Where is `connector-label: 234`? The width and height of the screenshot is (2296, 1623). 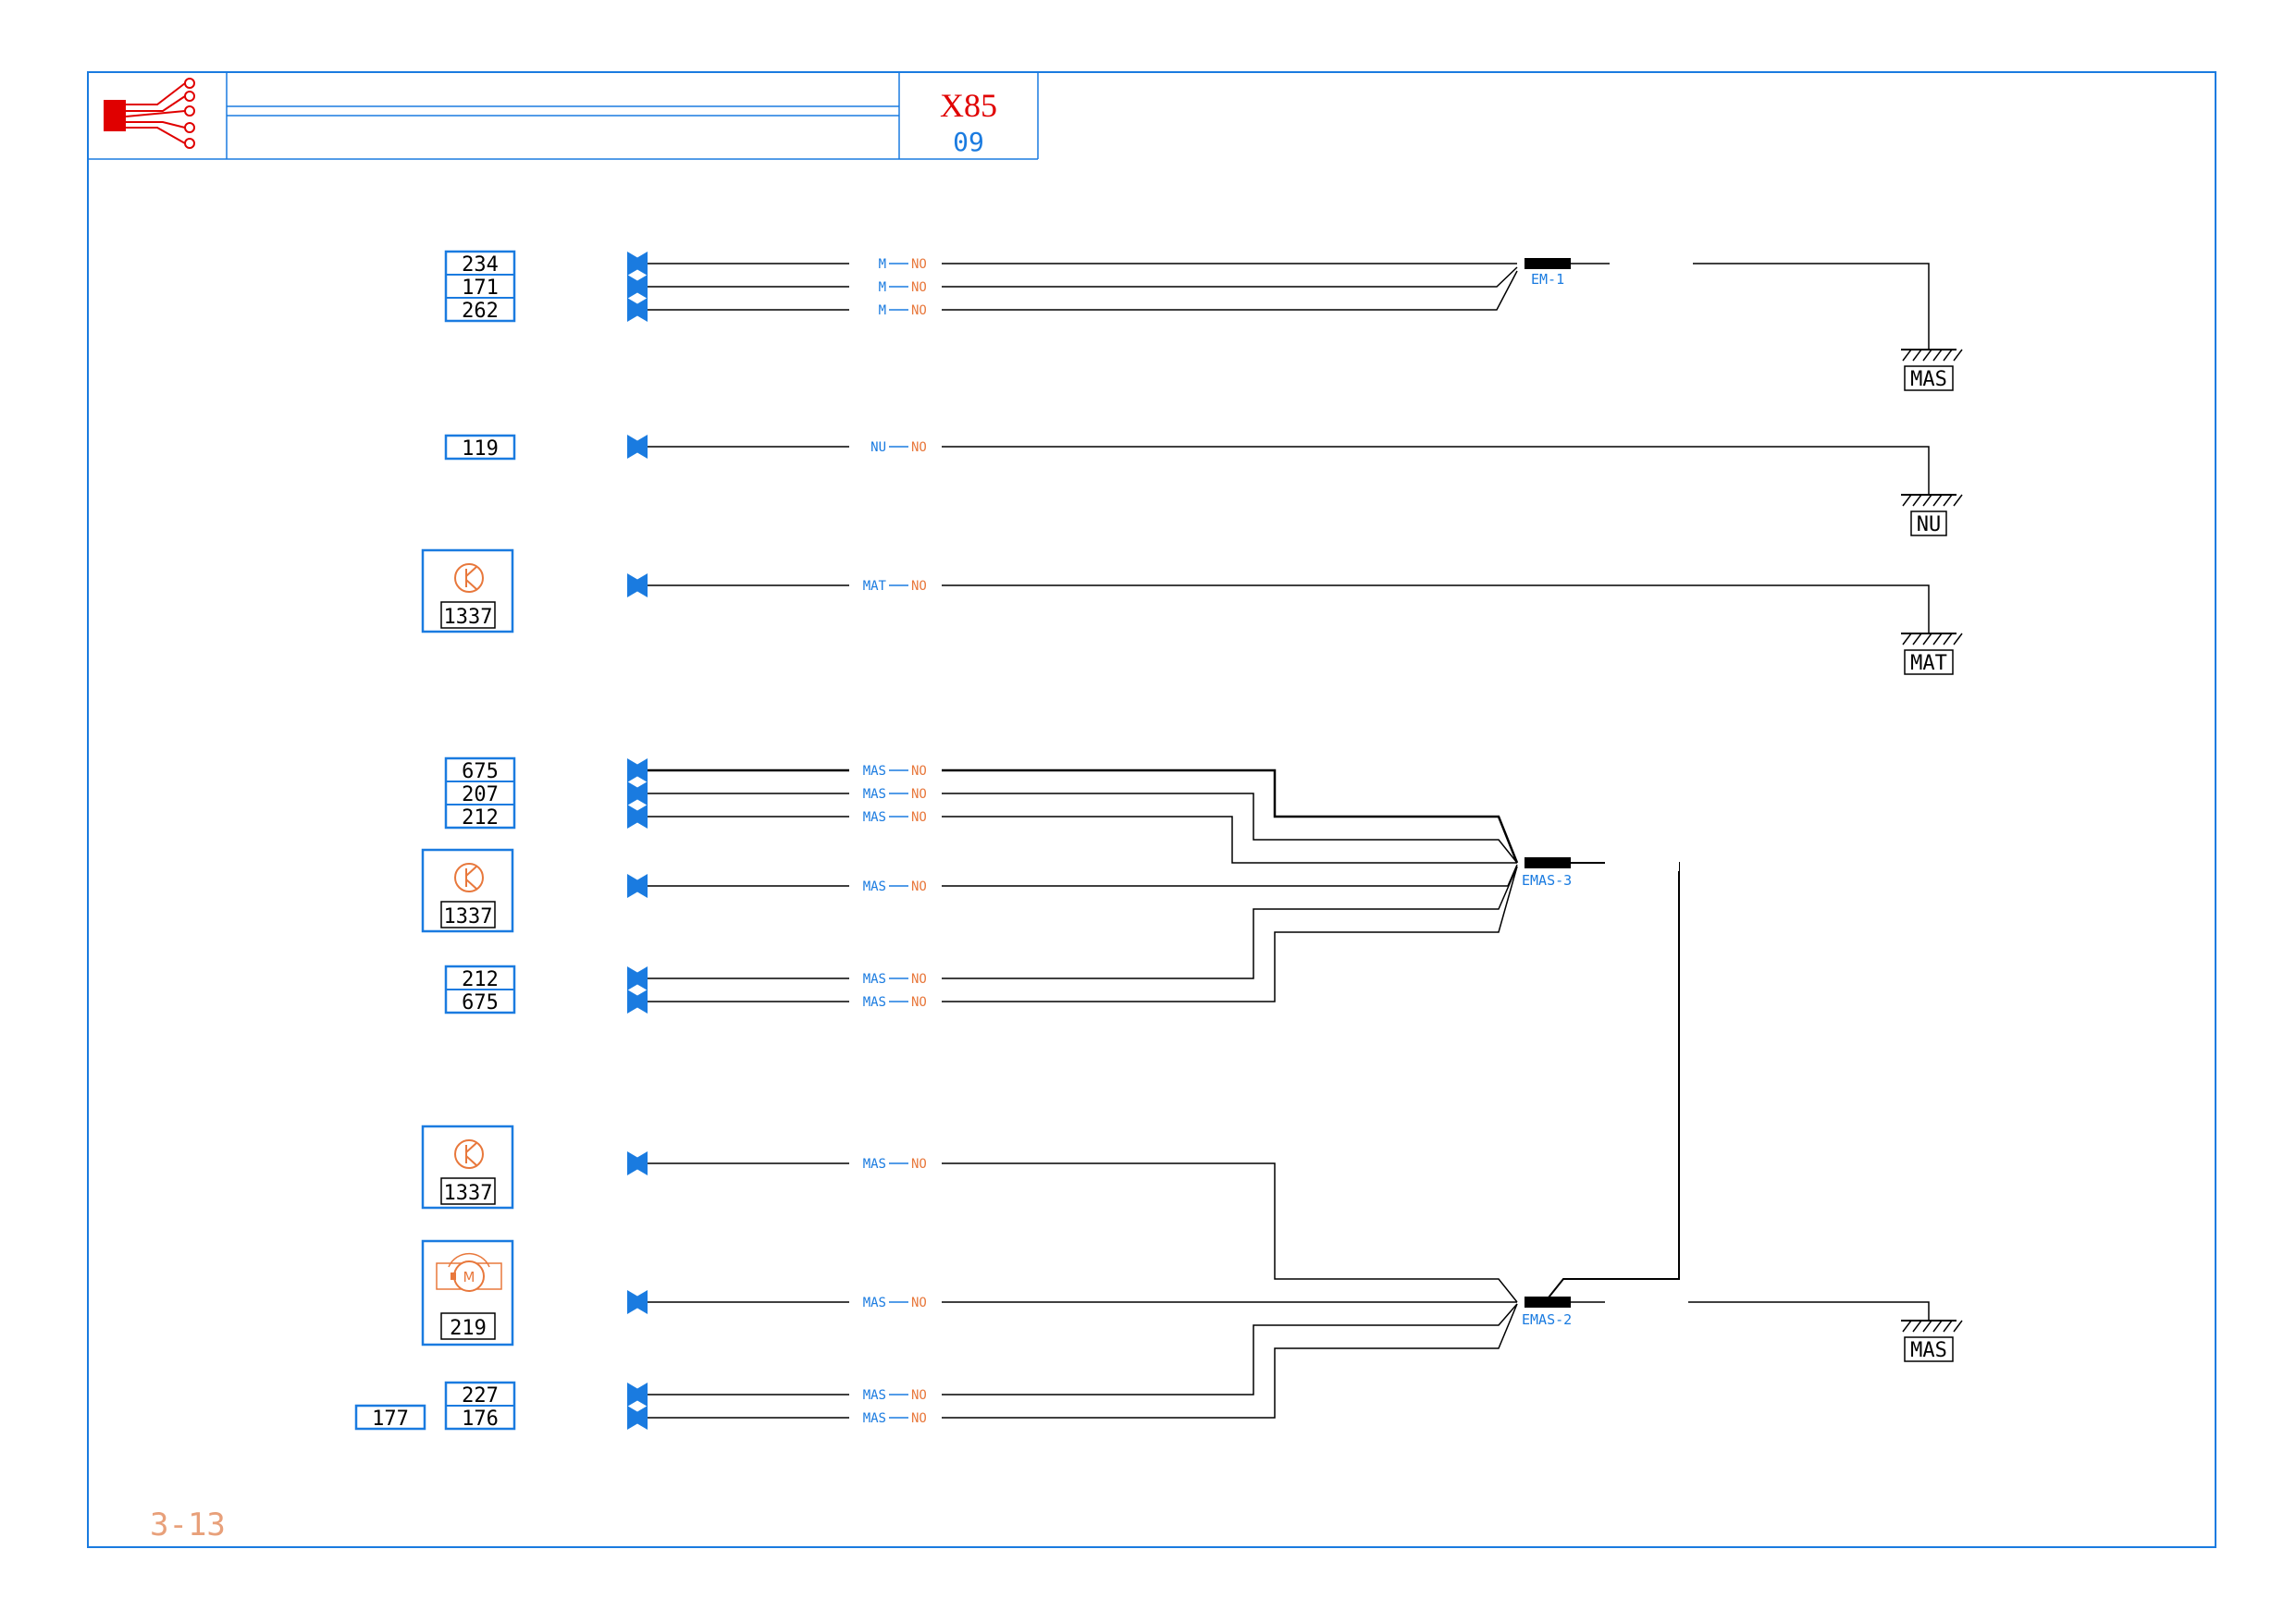
connector-label: 234 is located at coordinates (481, 265).